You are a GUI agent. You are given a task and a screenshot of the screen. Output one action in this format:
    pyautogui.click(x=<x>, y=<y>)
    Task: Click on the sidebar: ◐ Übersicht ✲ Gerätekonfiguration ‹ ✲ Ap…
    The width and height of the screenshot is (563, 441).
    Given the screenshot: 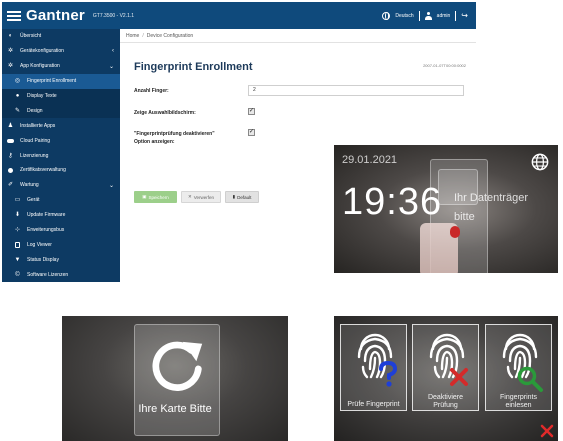 What is the action you would take?
    pyautogui.click(x=61, y=155)
    